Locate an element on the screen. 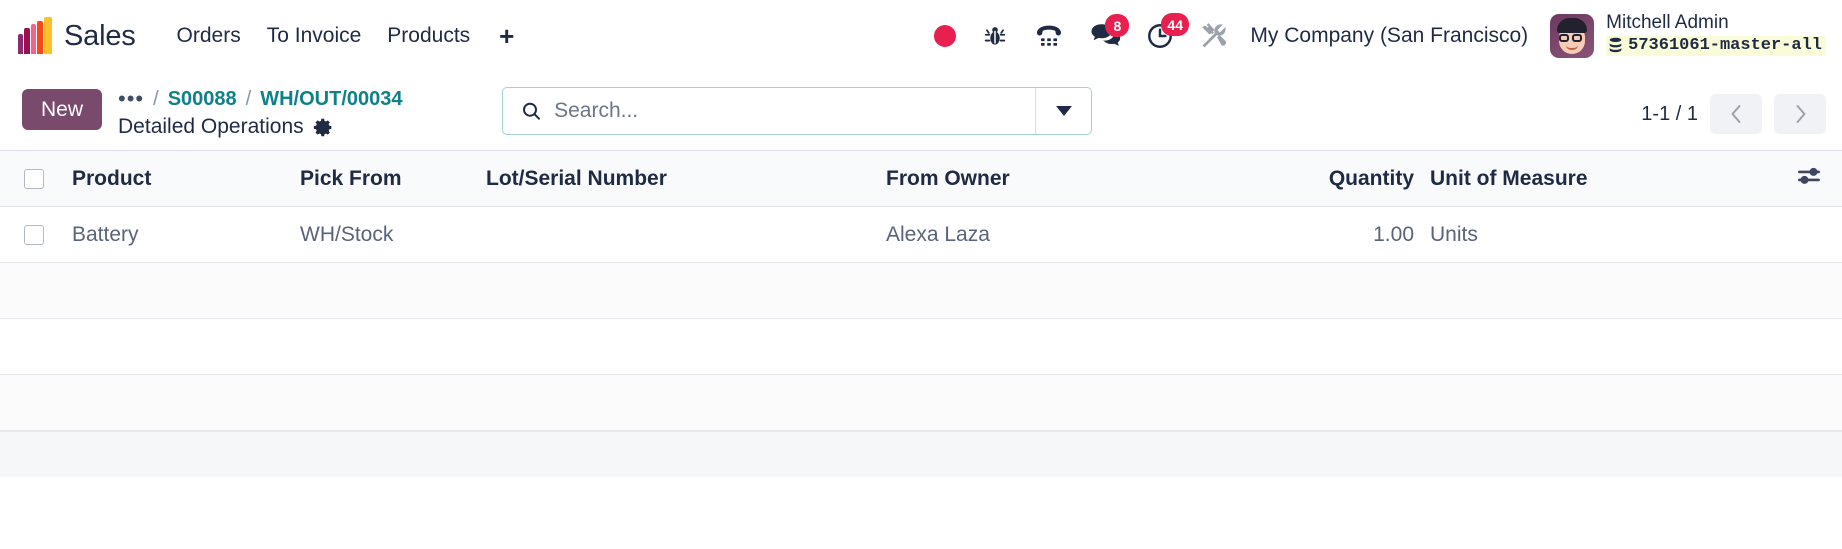 This screenshot has width=1842, height=549. bug-icon is located at coordinates (995, 36).